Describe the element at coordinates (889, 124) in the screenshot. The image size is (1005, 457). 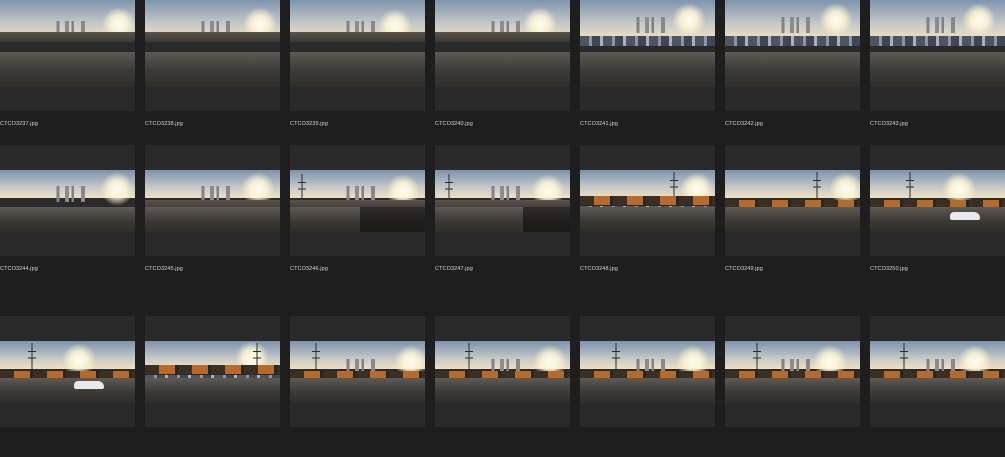
I see `thumbnail-filename: CTCO3243.jpg` at that location.